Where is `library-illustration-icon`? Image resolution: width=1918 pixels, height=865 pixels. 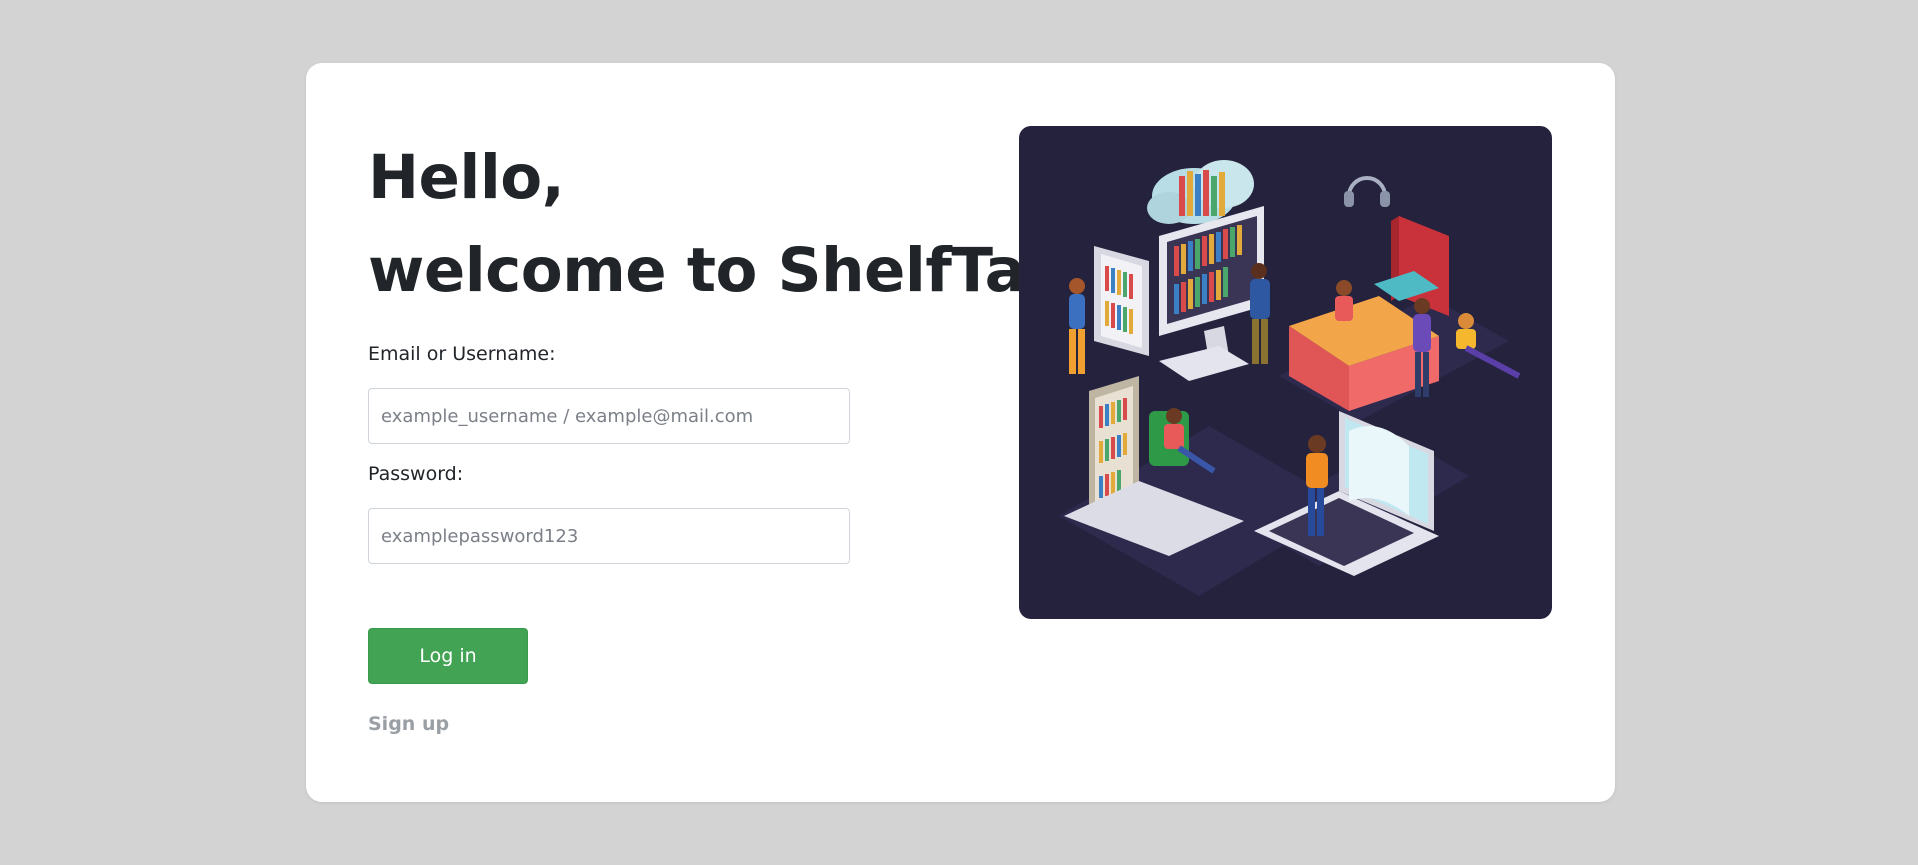
library-illustration-icon is located at coordinates (1290, 378).